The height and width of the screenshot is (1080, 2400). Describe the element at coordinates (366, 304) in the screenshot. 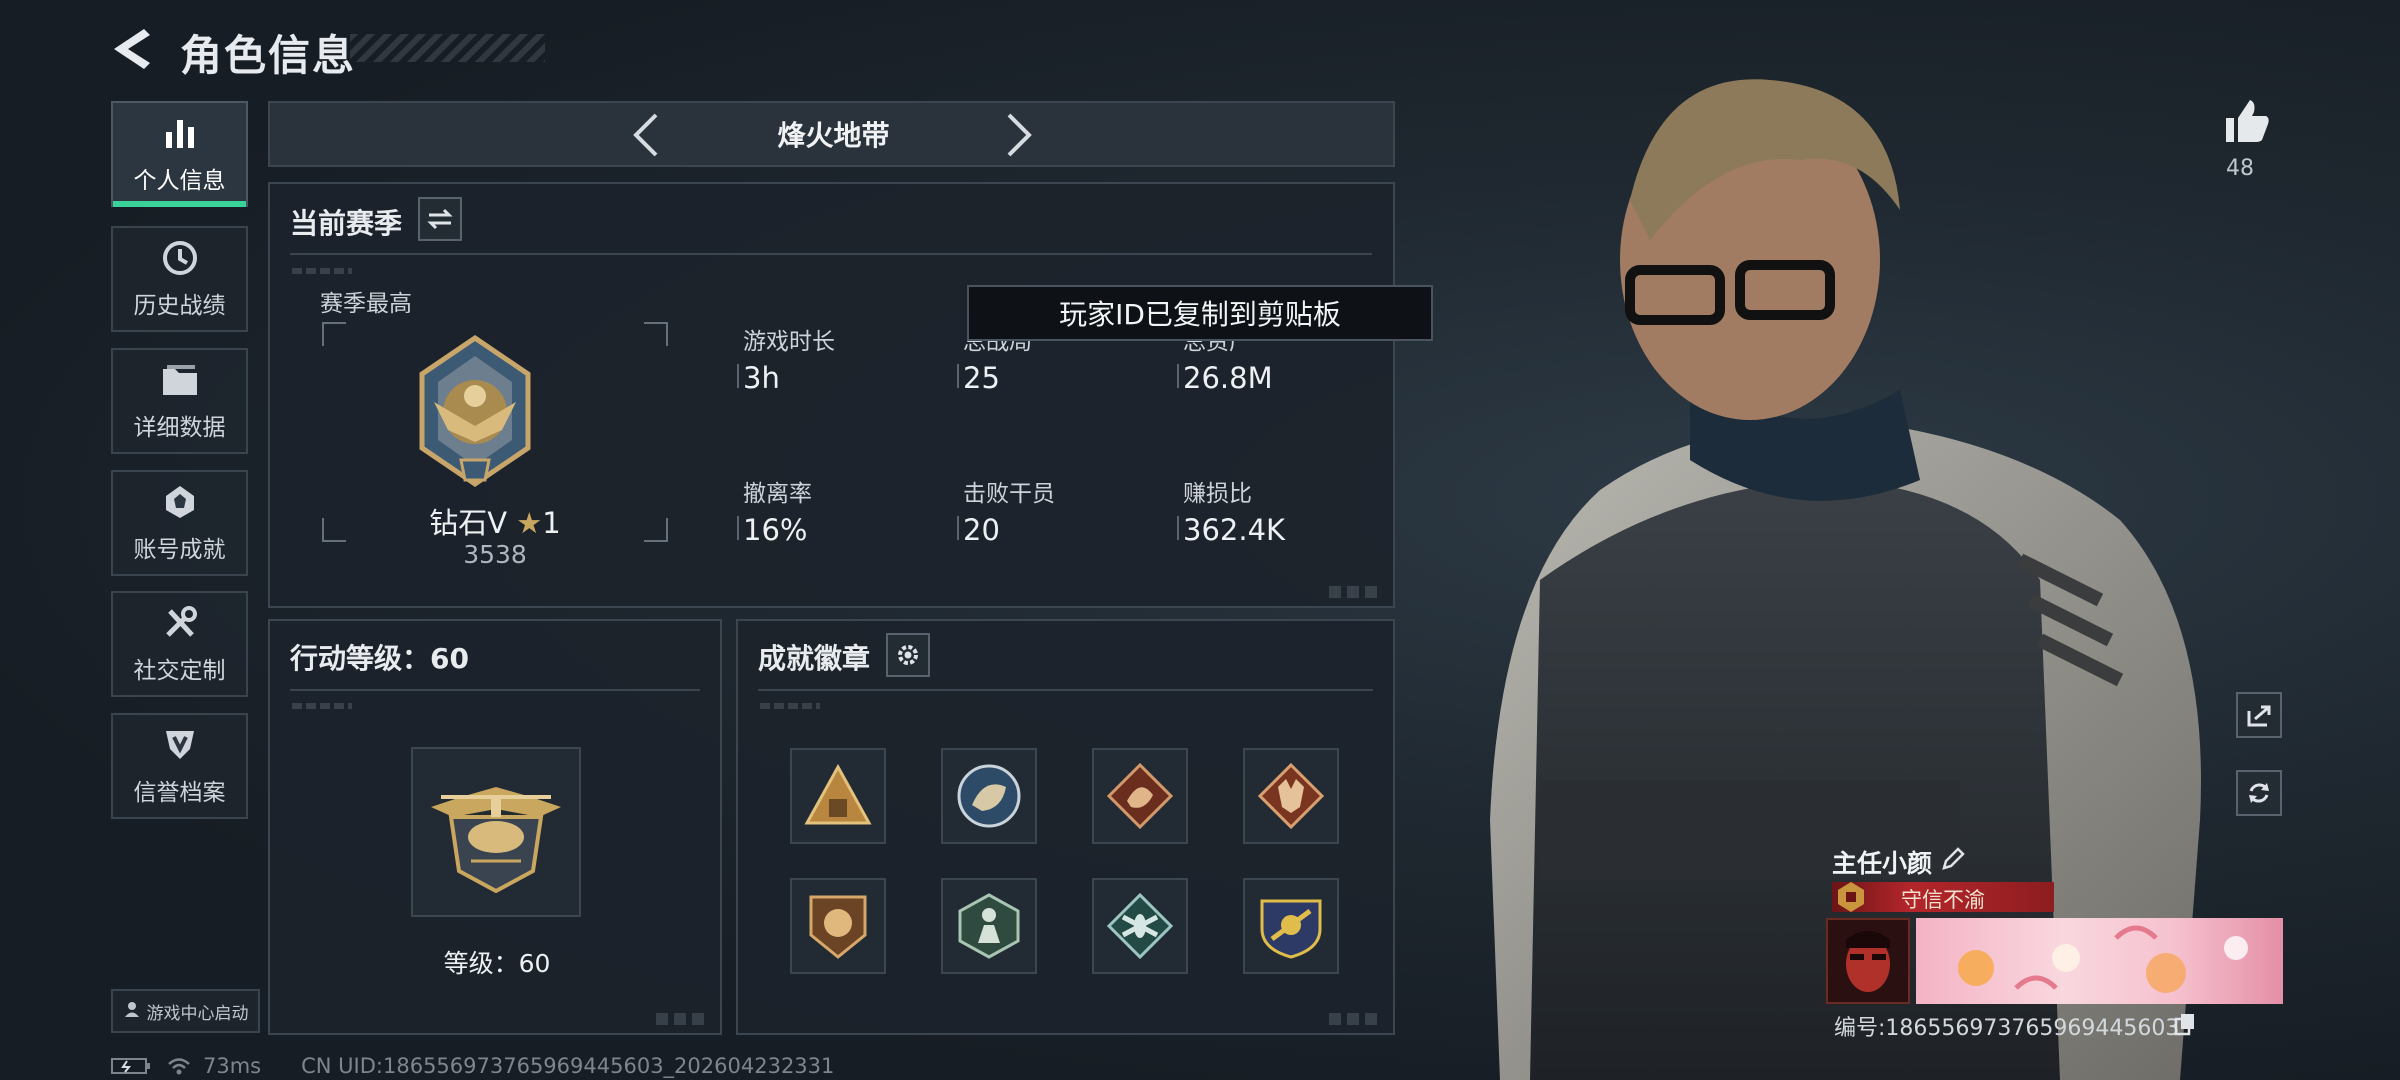

I see `season-best-label: 赛季最高` at that location.